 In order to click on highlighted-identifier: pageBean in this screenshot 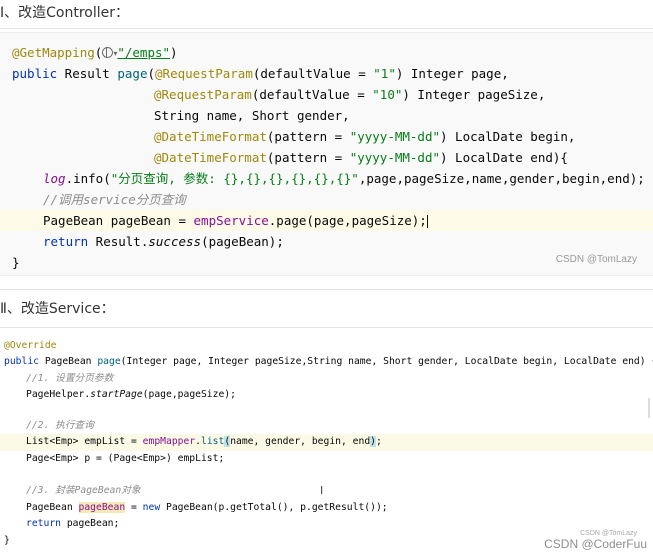, I will do `click(102, 507)`.